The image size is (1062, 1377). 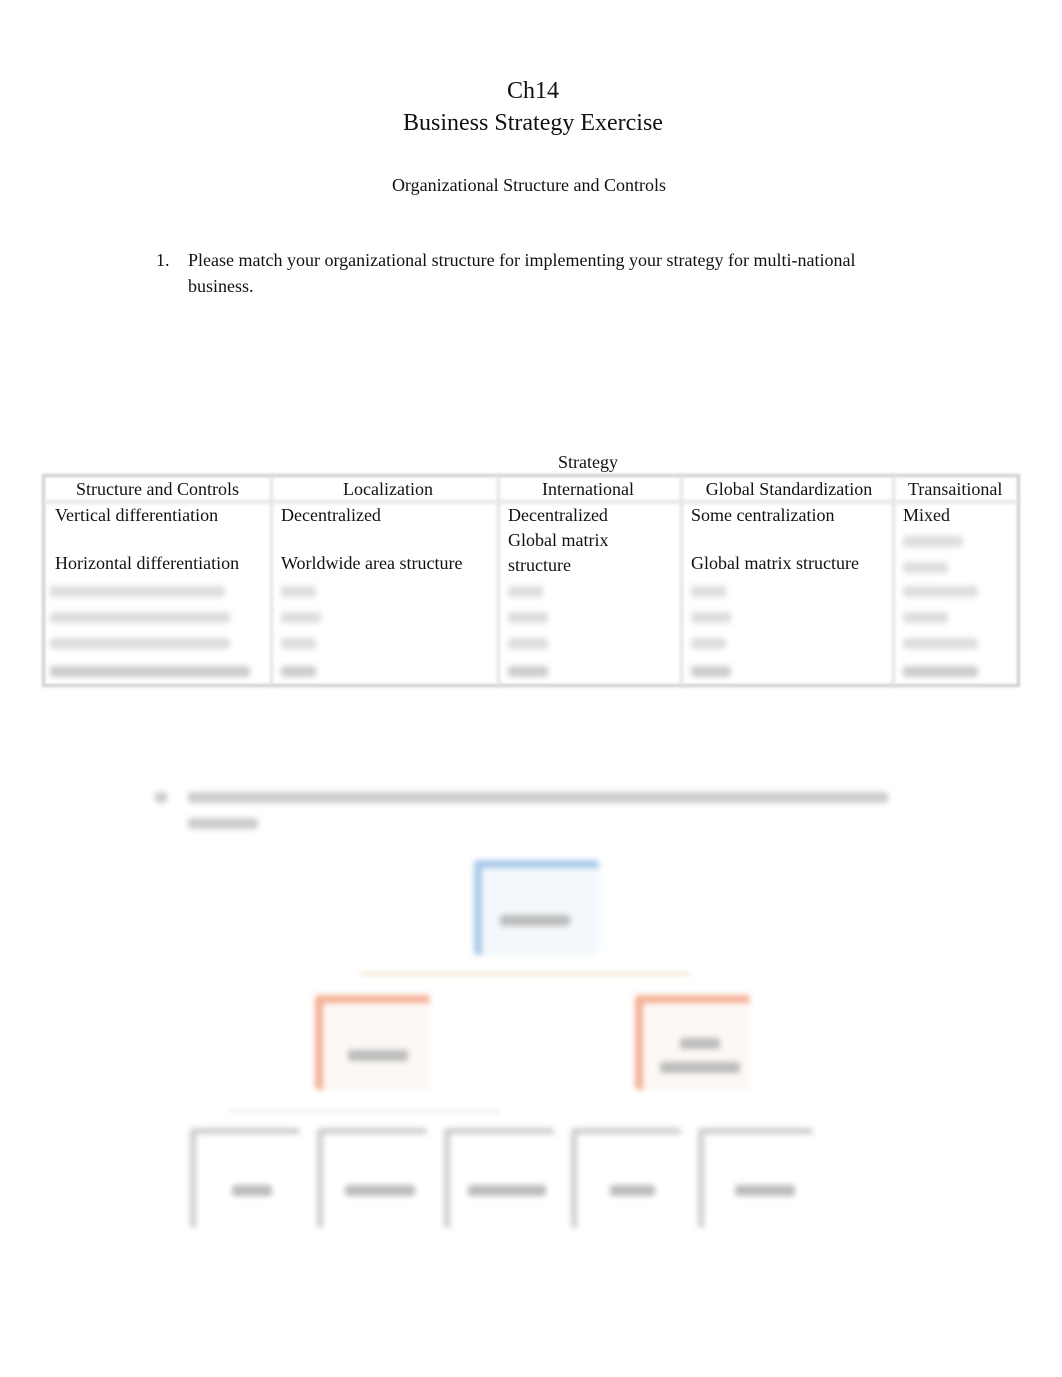 What do you see at coordinates (926, 515) in the screenshot?
I see `table-cell: Mixed` at bounding box center [926, 515].